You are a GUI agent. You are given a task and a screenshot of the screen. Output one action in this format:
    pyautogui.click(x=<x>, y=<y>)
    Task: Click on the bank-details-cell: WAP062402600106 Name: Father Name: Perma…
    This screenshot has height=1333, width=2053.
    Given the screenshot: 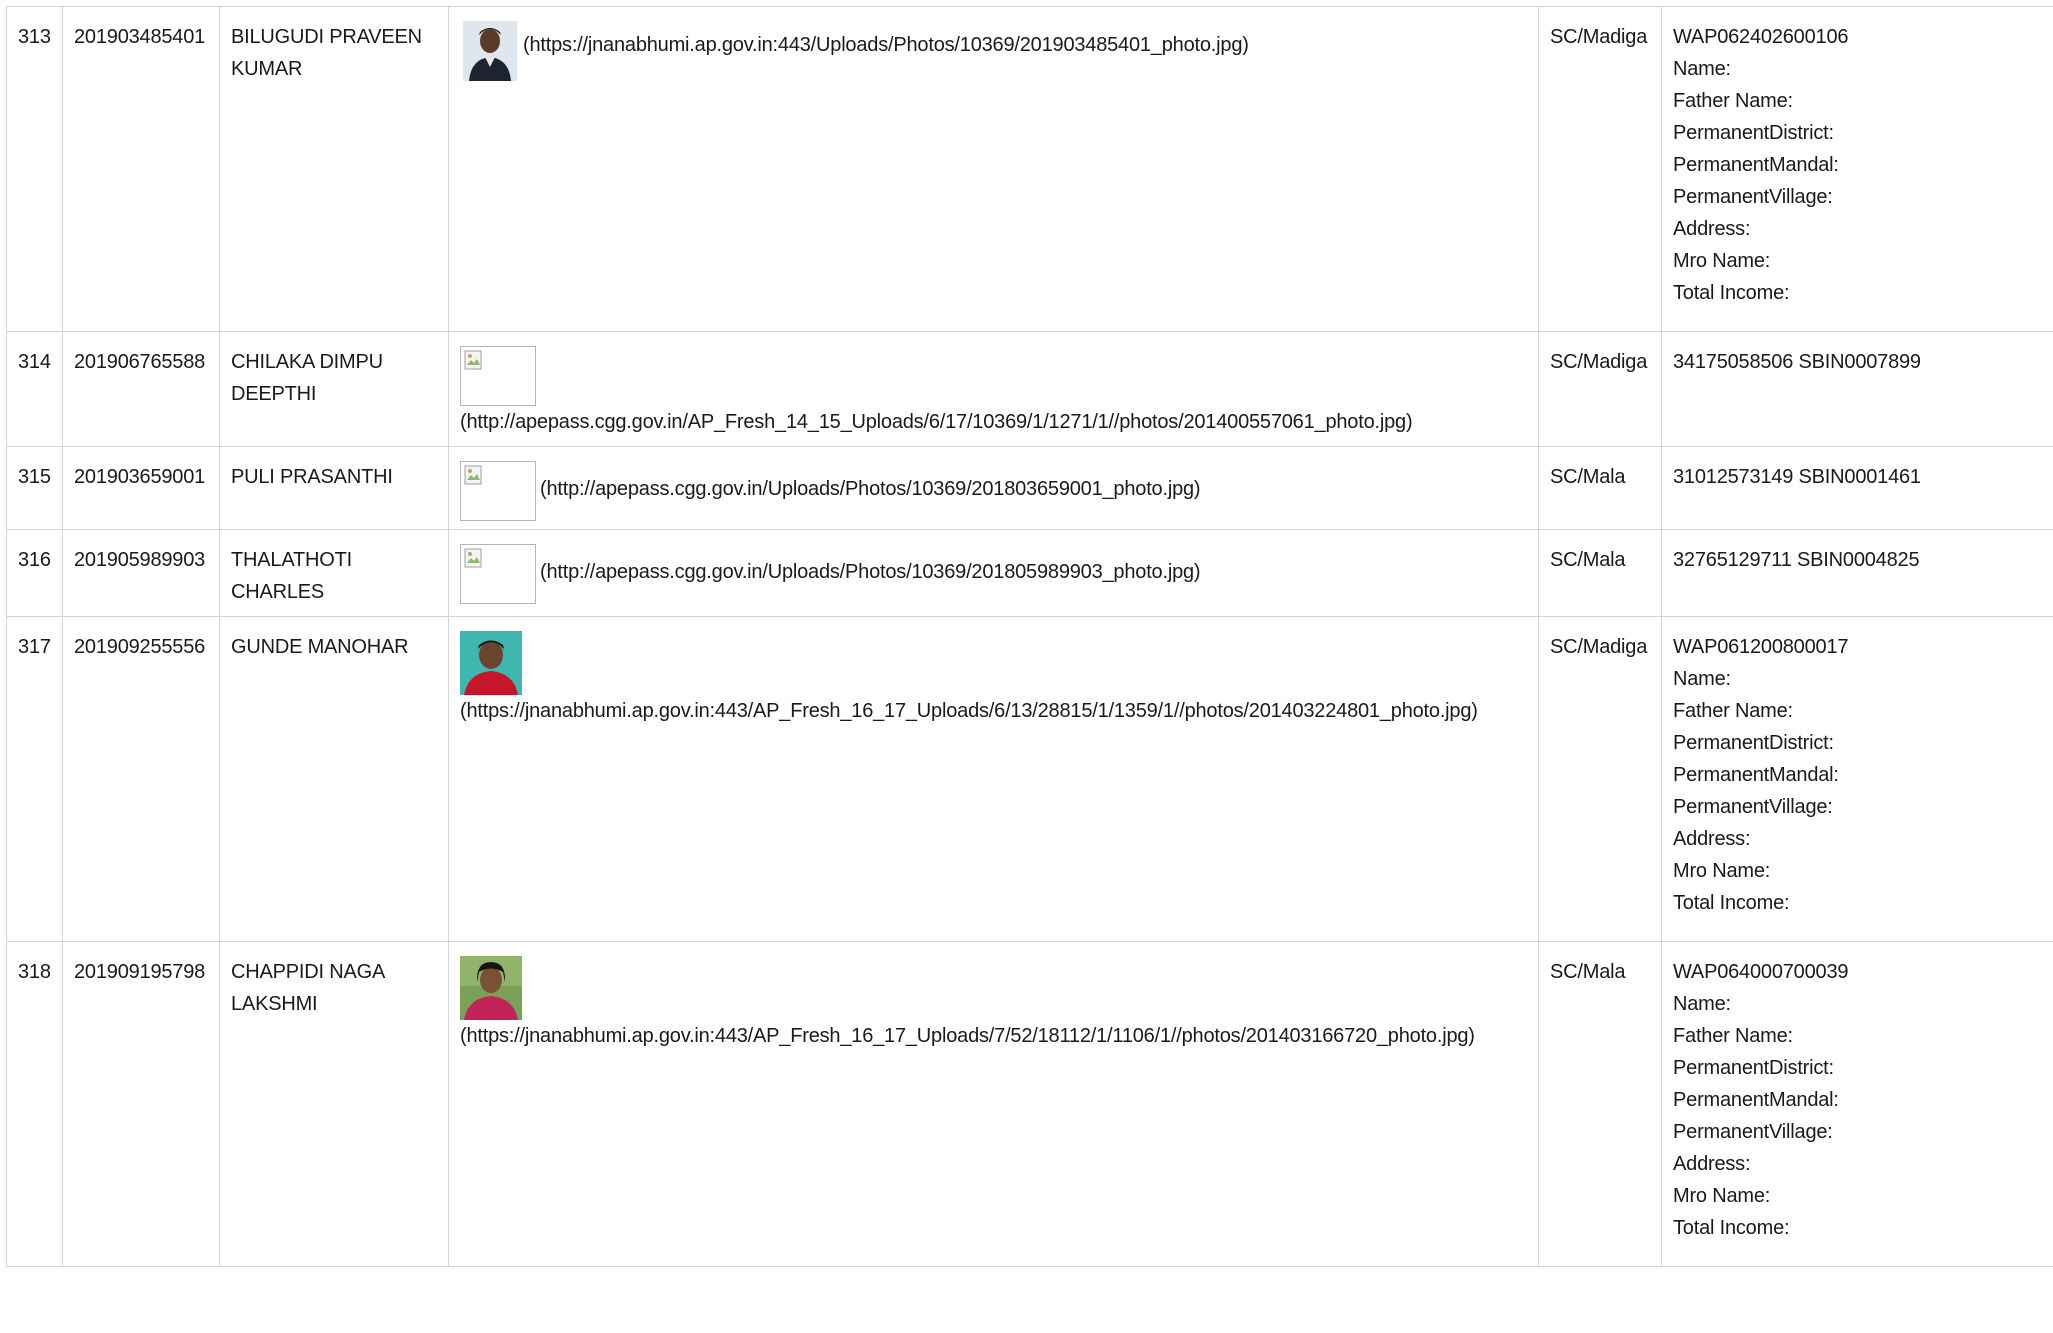 What is the action you would take?
    pyautogui.click(x=1857, y=169)
    